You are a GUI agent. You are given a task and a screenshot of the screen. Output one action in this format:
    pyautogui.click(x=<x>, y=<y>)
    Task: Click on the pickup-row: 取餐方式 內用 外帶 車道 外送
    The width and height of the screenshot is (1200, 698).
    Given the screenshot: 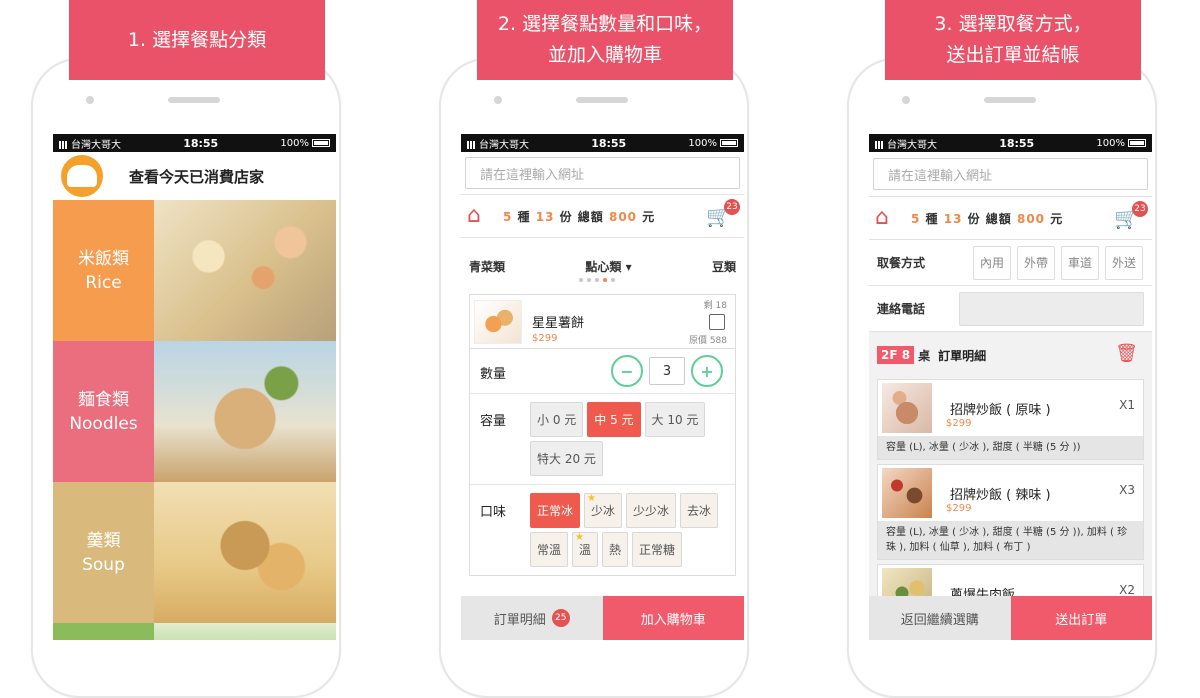 What is the action you would take?
    pyautogui.click(x=1010, y=263)
    